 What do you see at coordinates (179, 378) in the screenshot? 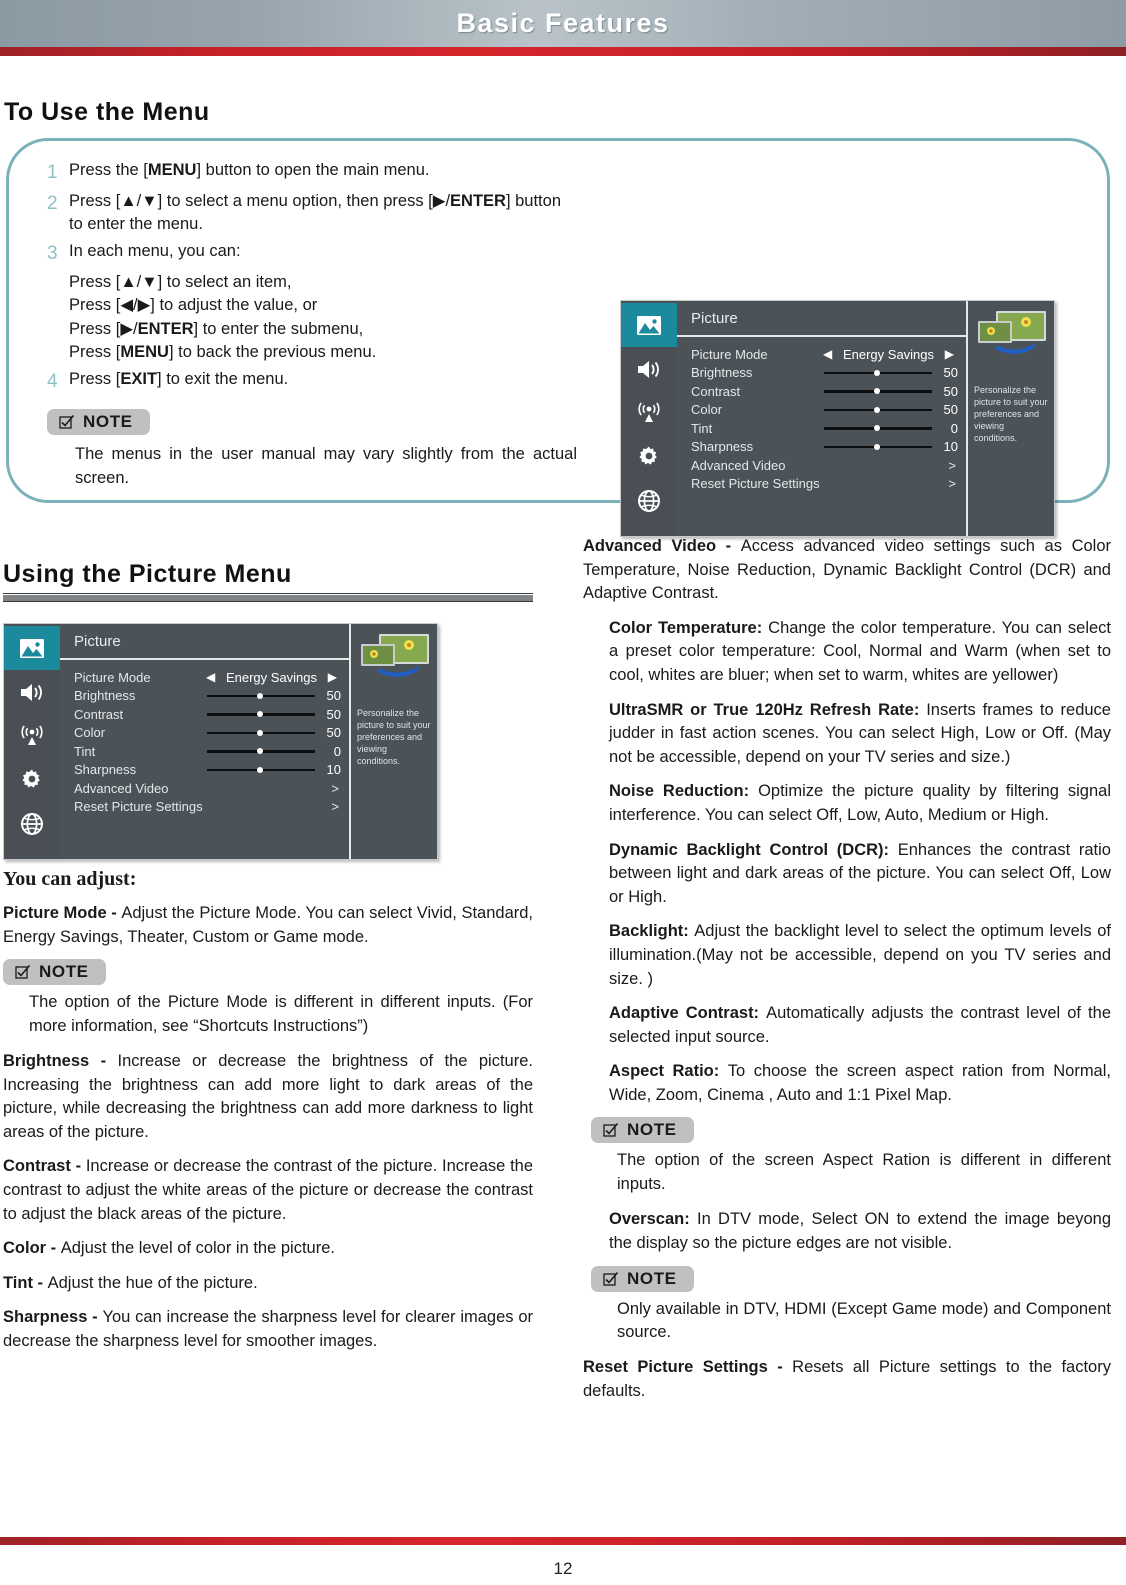
I see `step-text: Press [EXIT] to exit the menu.` at bounding box center [179, 378].